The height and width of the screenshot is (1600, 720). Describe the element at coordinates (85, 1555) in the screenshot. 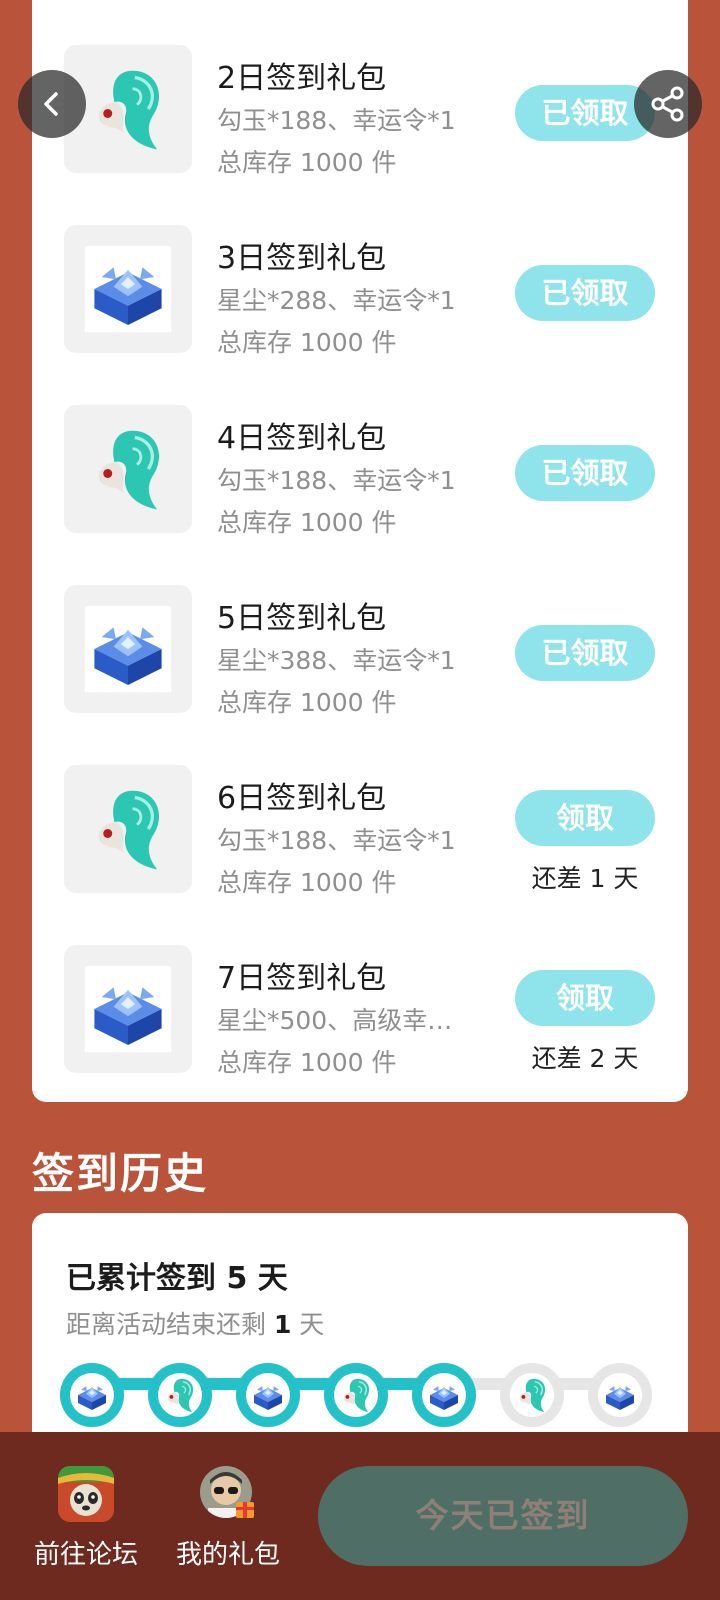

I see `forum-label: 前往论坛` at that location.